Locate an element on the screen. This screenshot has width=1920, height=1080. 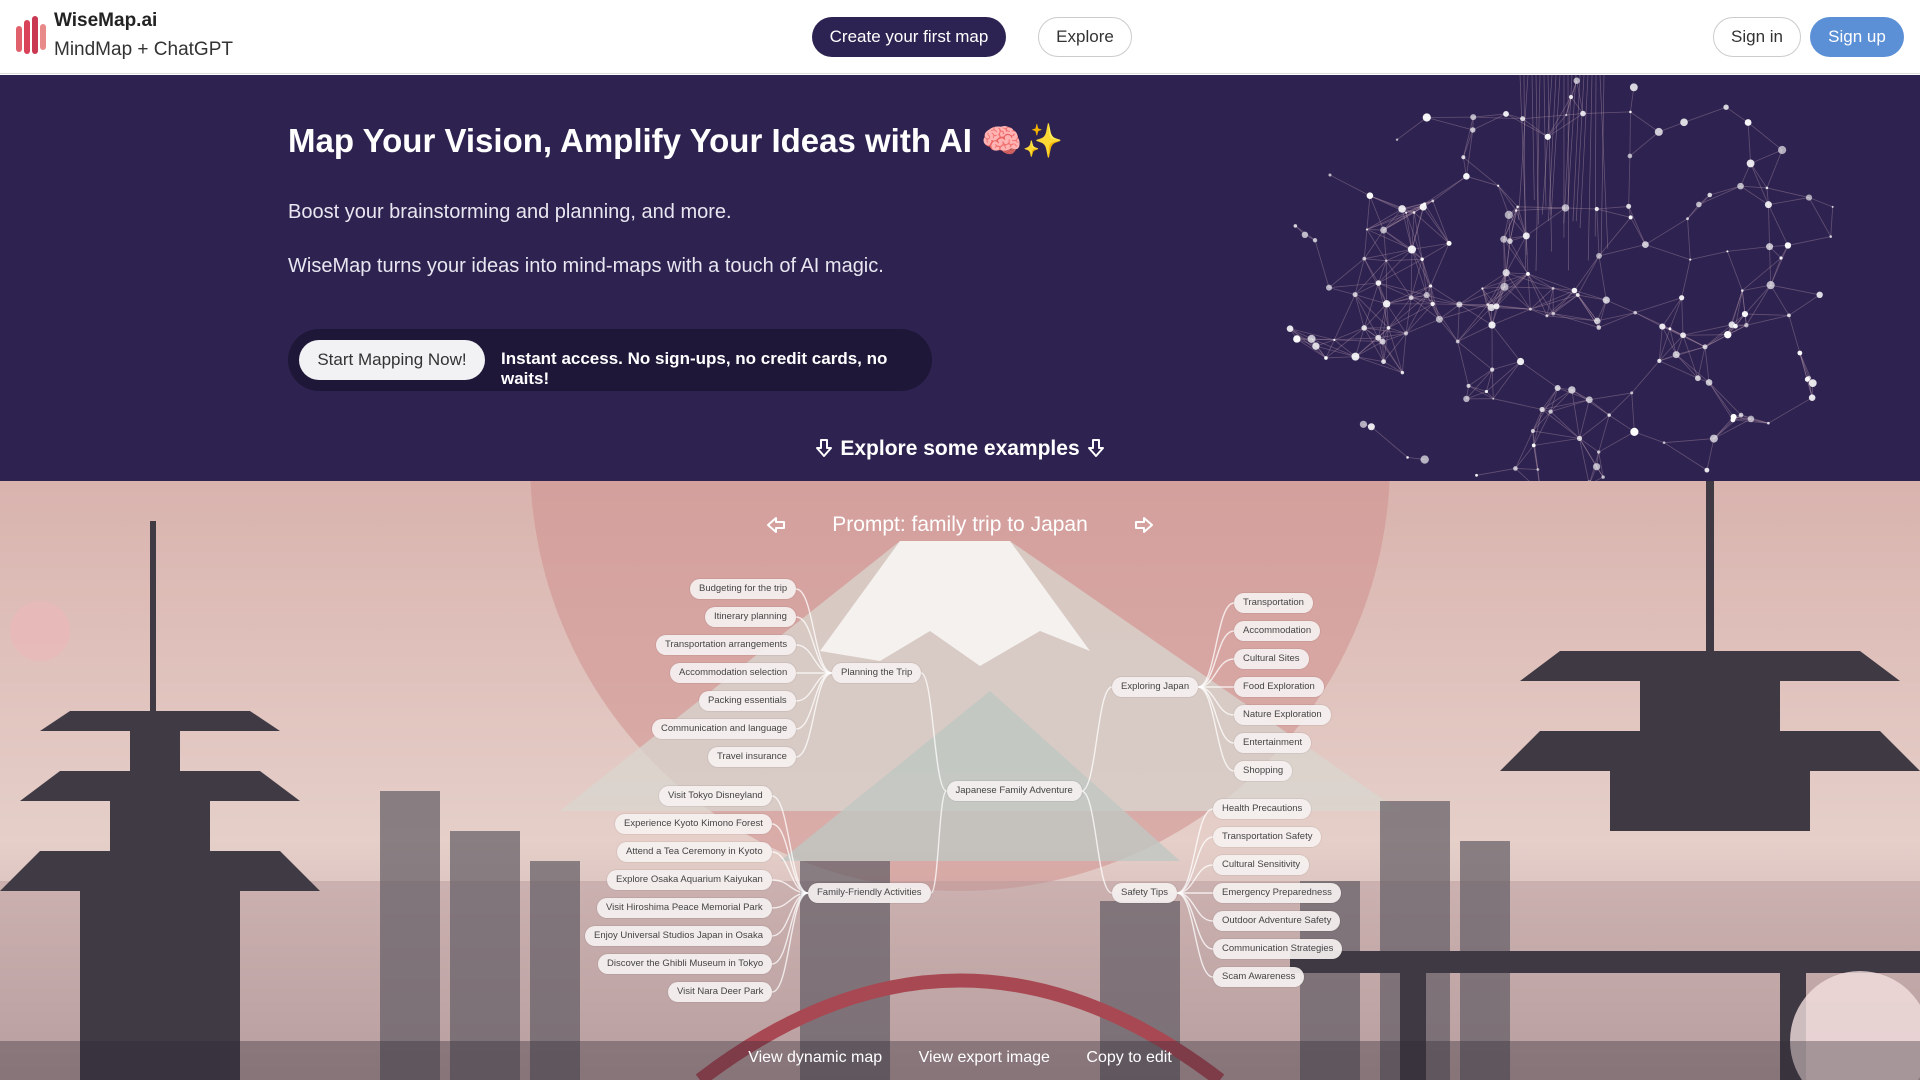
mind-map-leaf-node: Cultural Sites is located at coordinates (1271, 659).